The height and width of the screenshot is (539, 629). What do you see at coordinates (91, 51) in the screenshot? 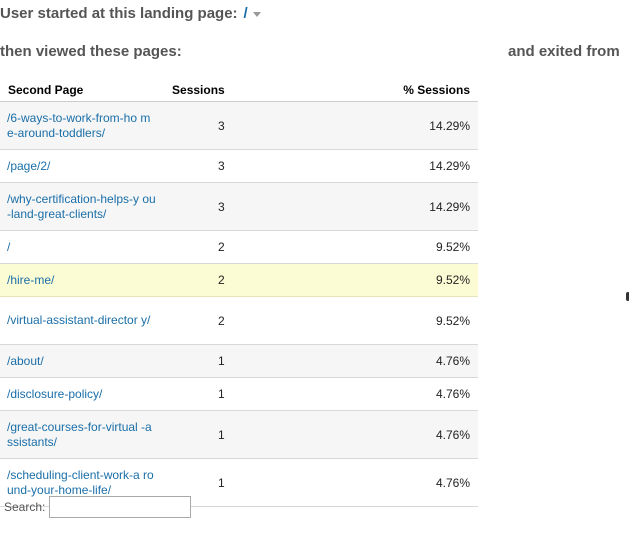
I see `viewed-pages-heading: then viewed these pages:` at bounding box center [91, 51].